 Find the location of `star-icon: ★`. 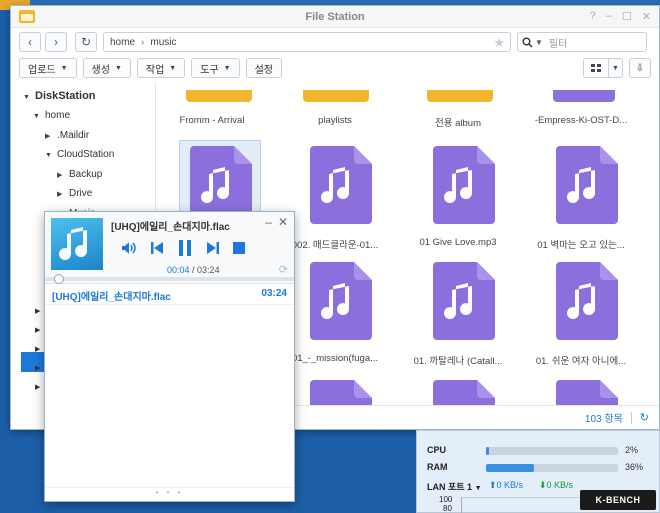

star-icon: ★ is located at coordinates (499, 43).